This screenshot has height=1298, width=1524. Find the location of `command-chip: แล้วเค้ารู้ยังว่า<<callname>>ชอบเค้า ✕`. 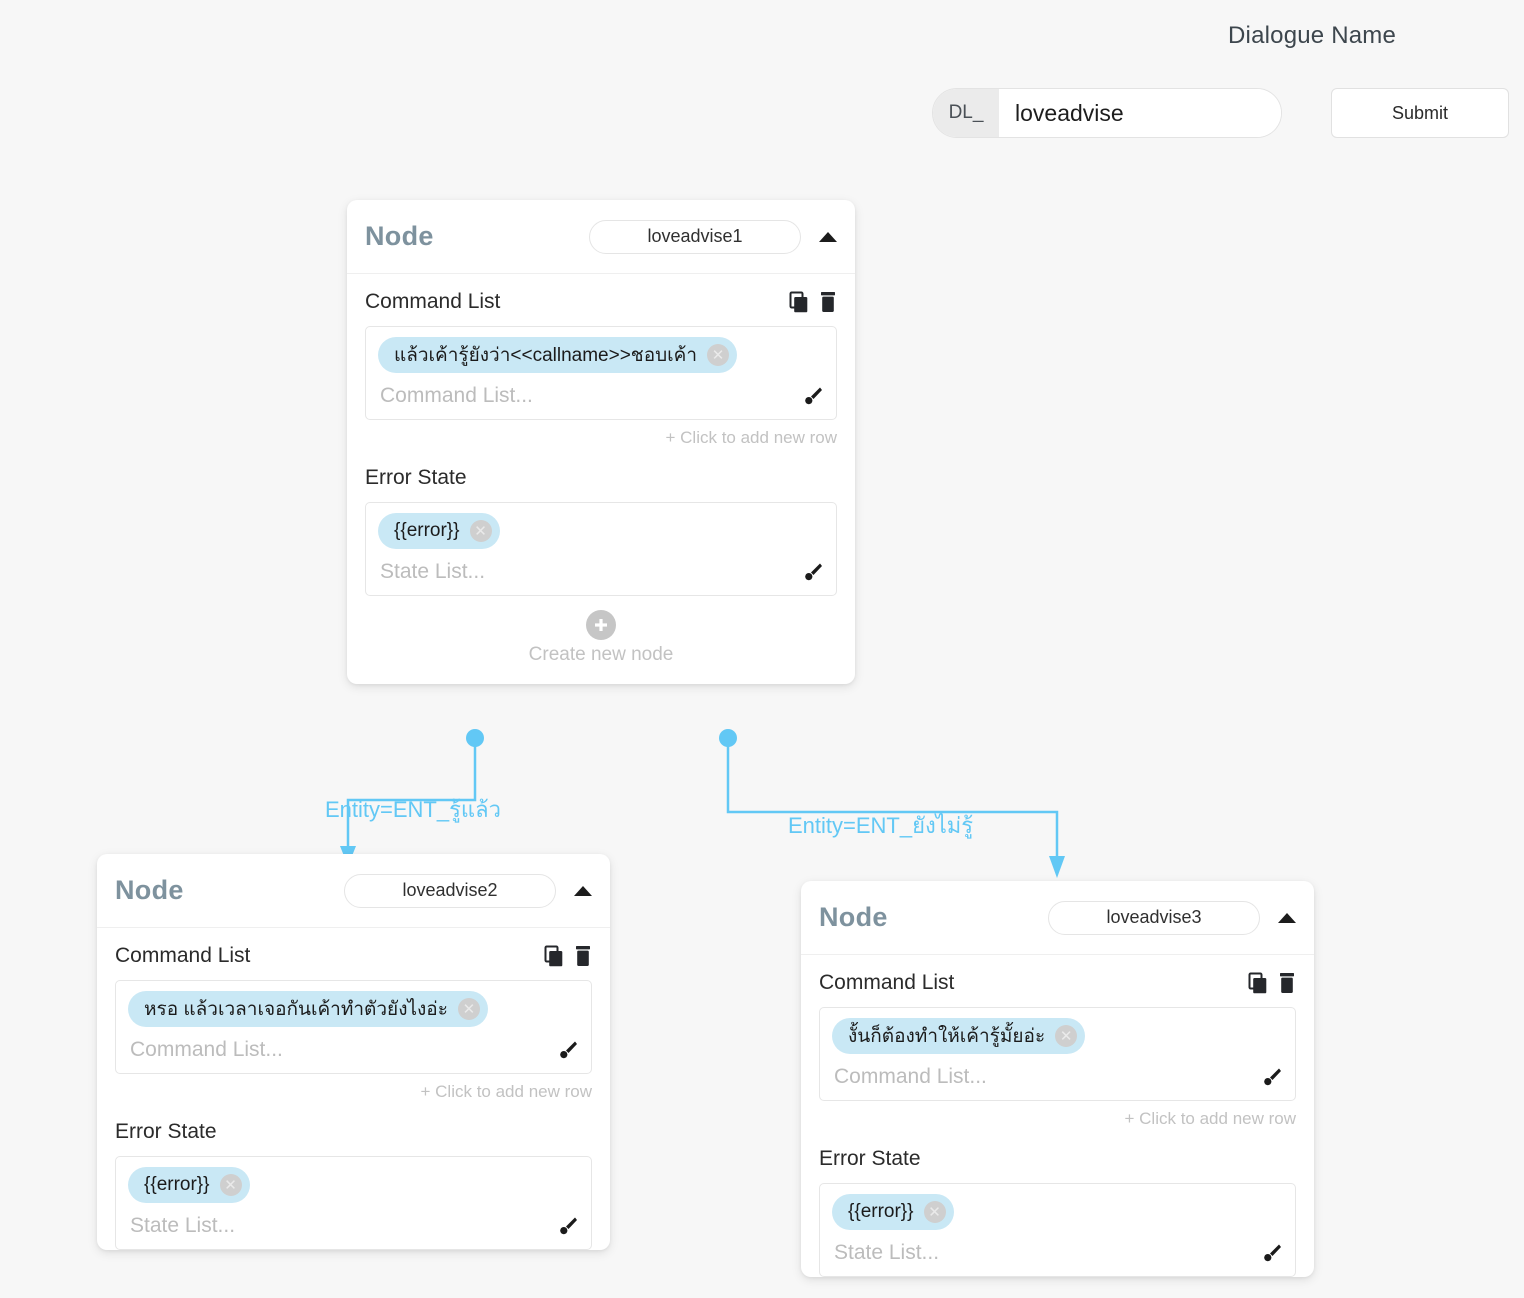

command-chip: แล้วเค้ารู้ยังว่า<<callname>>ชอบเค้า ✕ is located at coordinates (558, 355).